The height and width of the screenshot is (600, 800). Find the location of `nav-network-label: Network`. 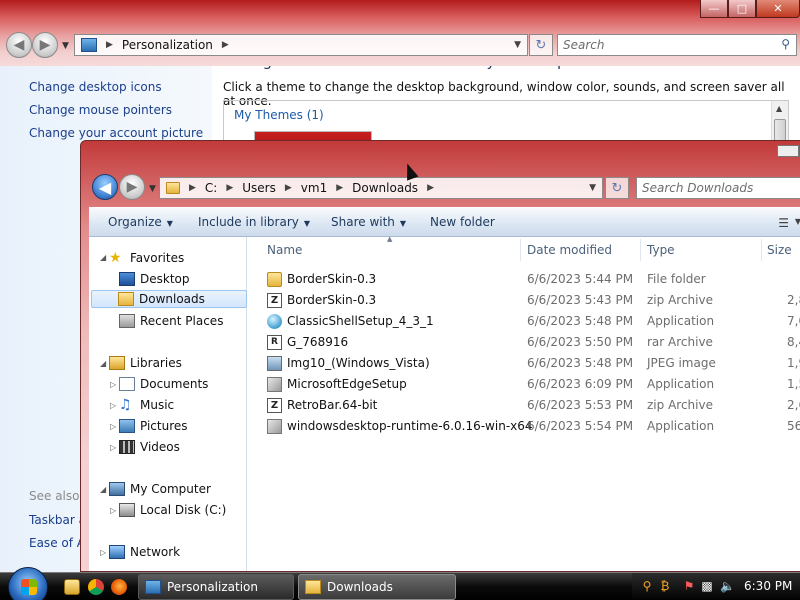

nav-network-label: Network is located at coordinates (155, 552).